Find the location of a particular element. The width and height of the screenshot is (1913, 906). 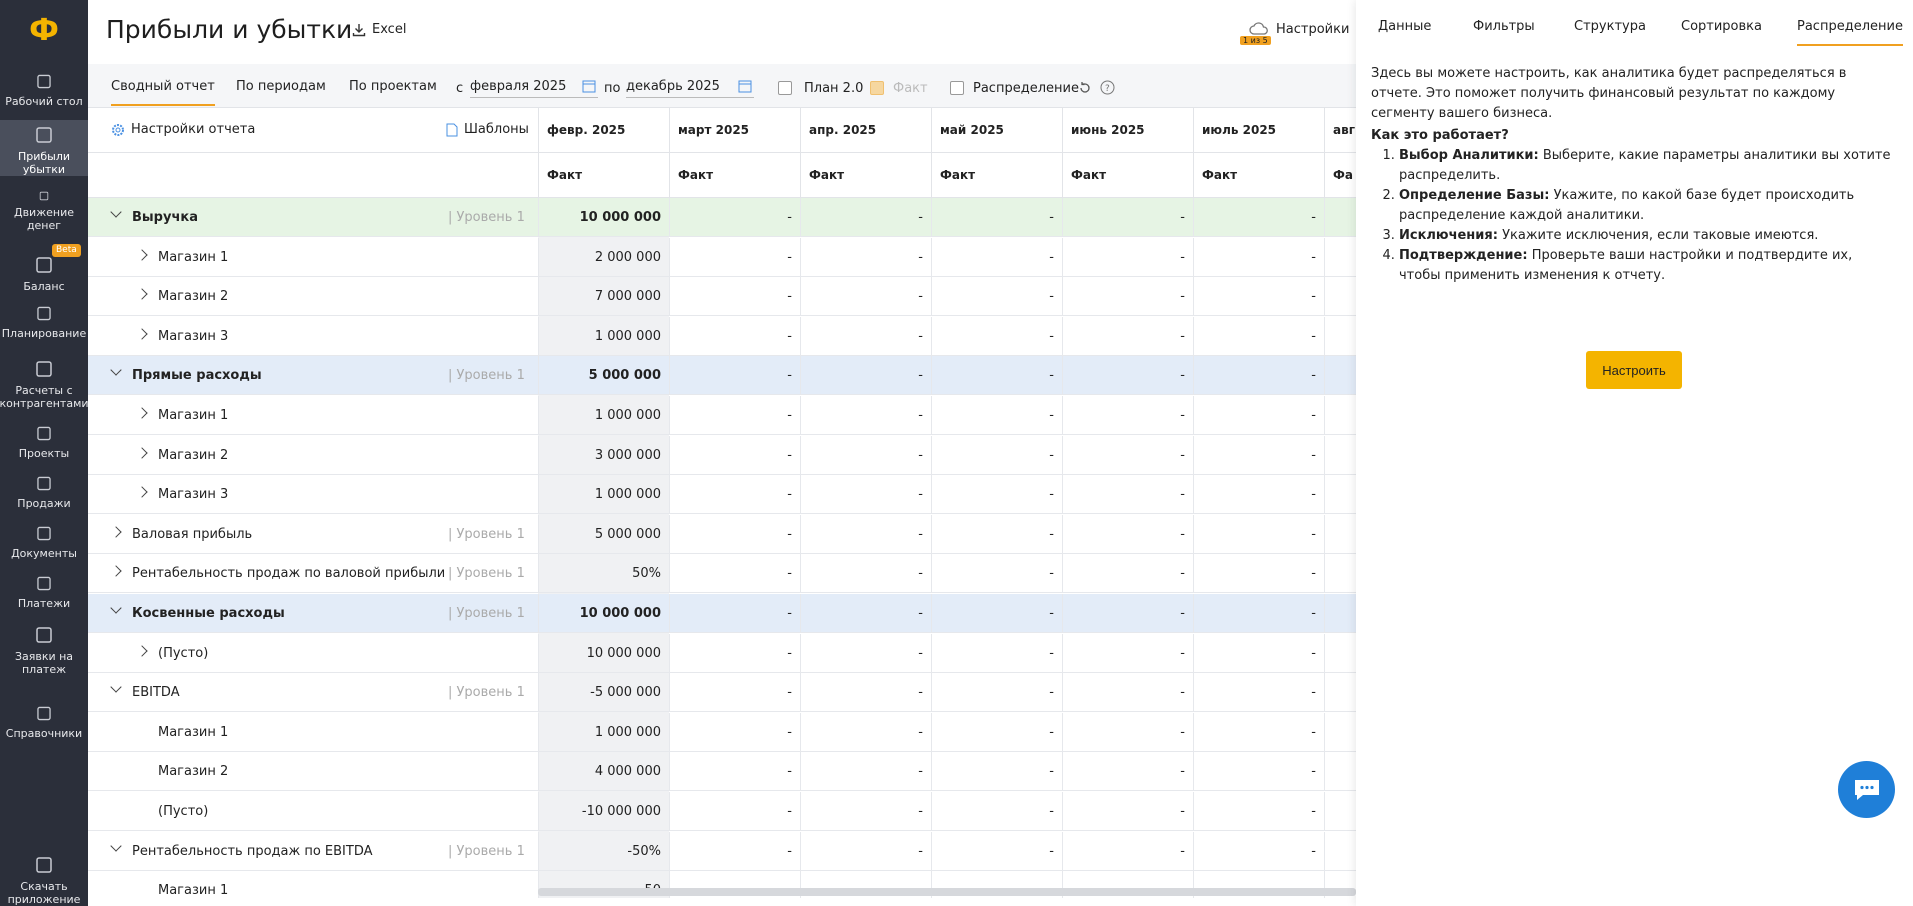

row-value: 10 000 000 is located at coordinates (620, 613).